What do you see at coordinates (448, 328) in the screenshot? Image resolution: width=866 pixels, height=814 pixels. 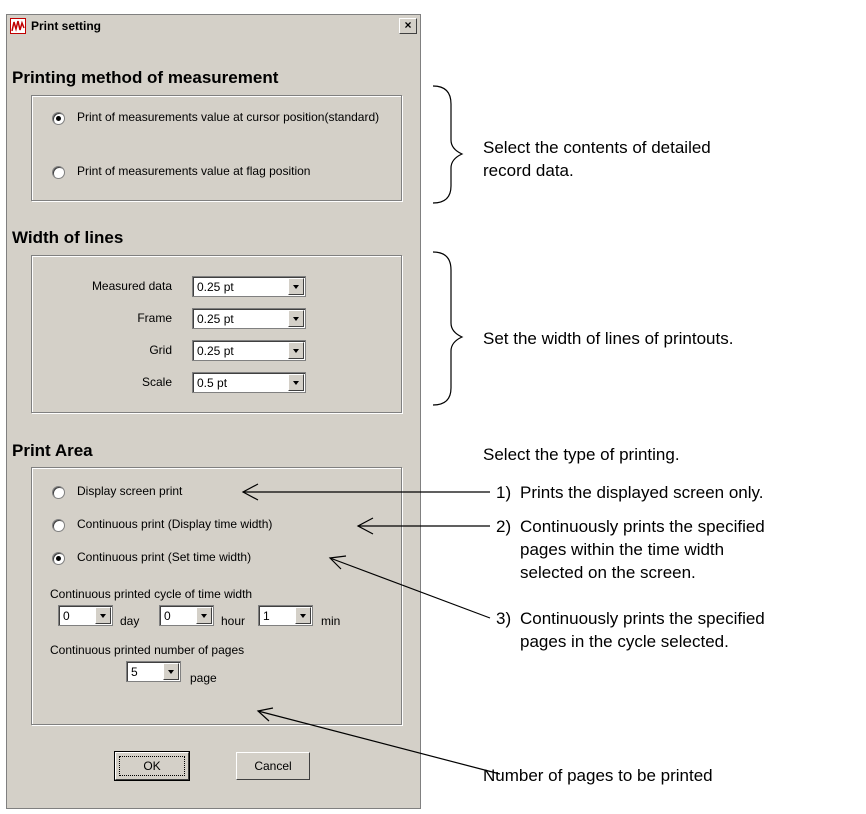 I see `brace-lines` at bounding box center [448, 328].